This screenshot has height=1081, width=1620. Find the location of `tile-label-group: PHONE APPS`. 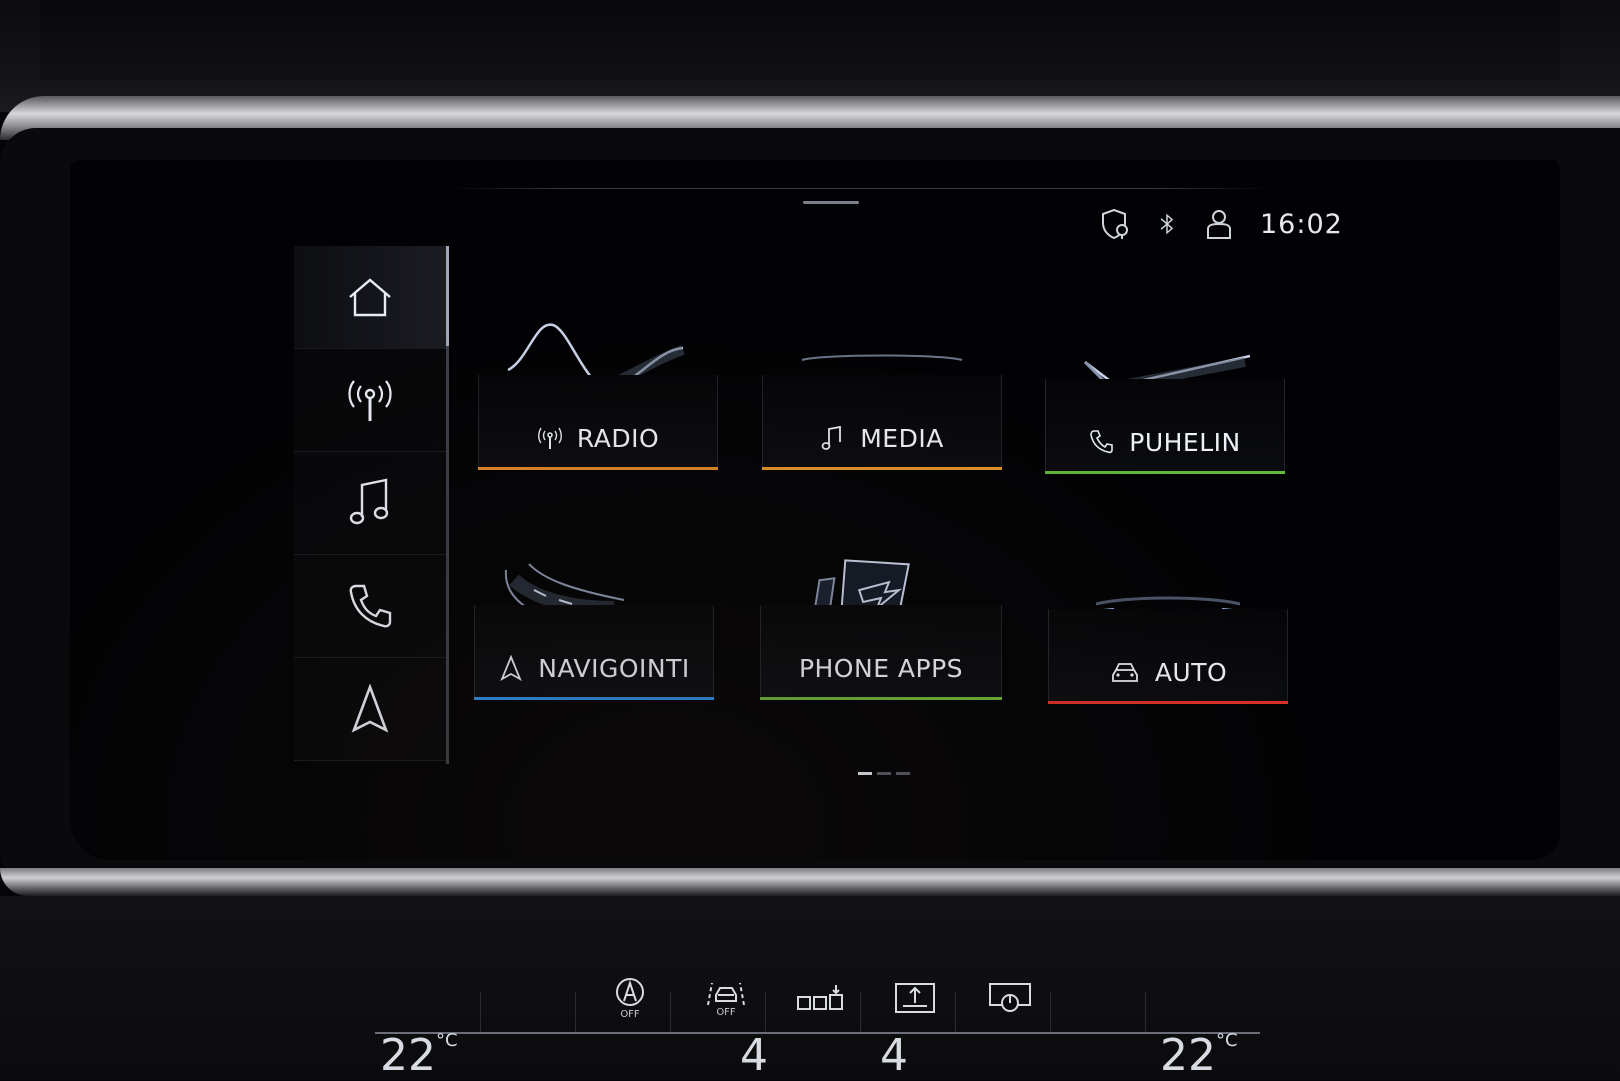

tile-label-group: PHONE APPS is located at coordinates (881, 668).